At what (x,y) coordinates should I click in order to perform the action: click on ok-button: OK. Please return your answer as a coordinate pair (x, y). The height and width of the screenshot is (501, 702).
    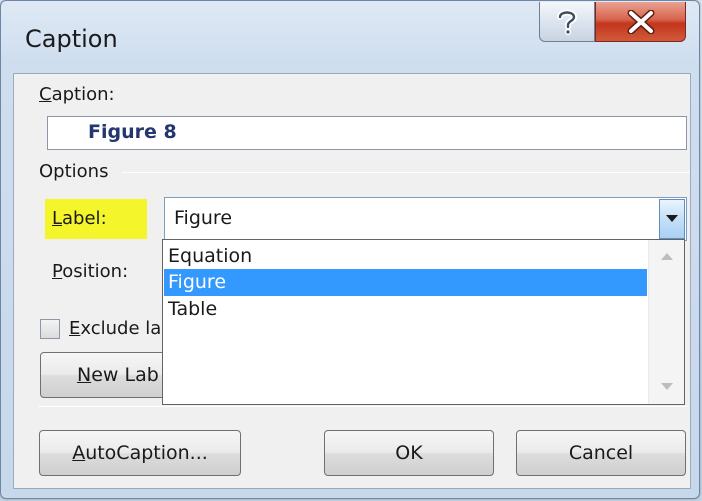
    Looking at the image, I should click on (409, 453).